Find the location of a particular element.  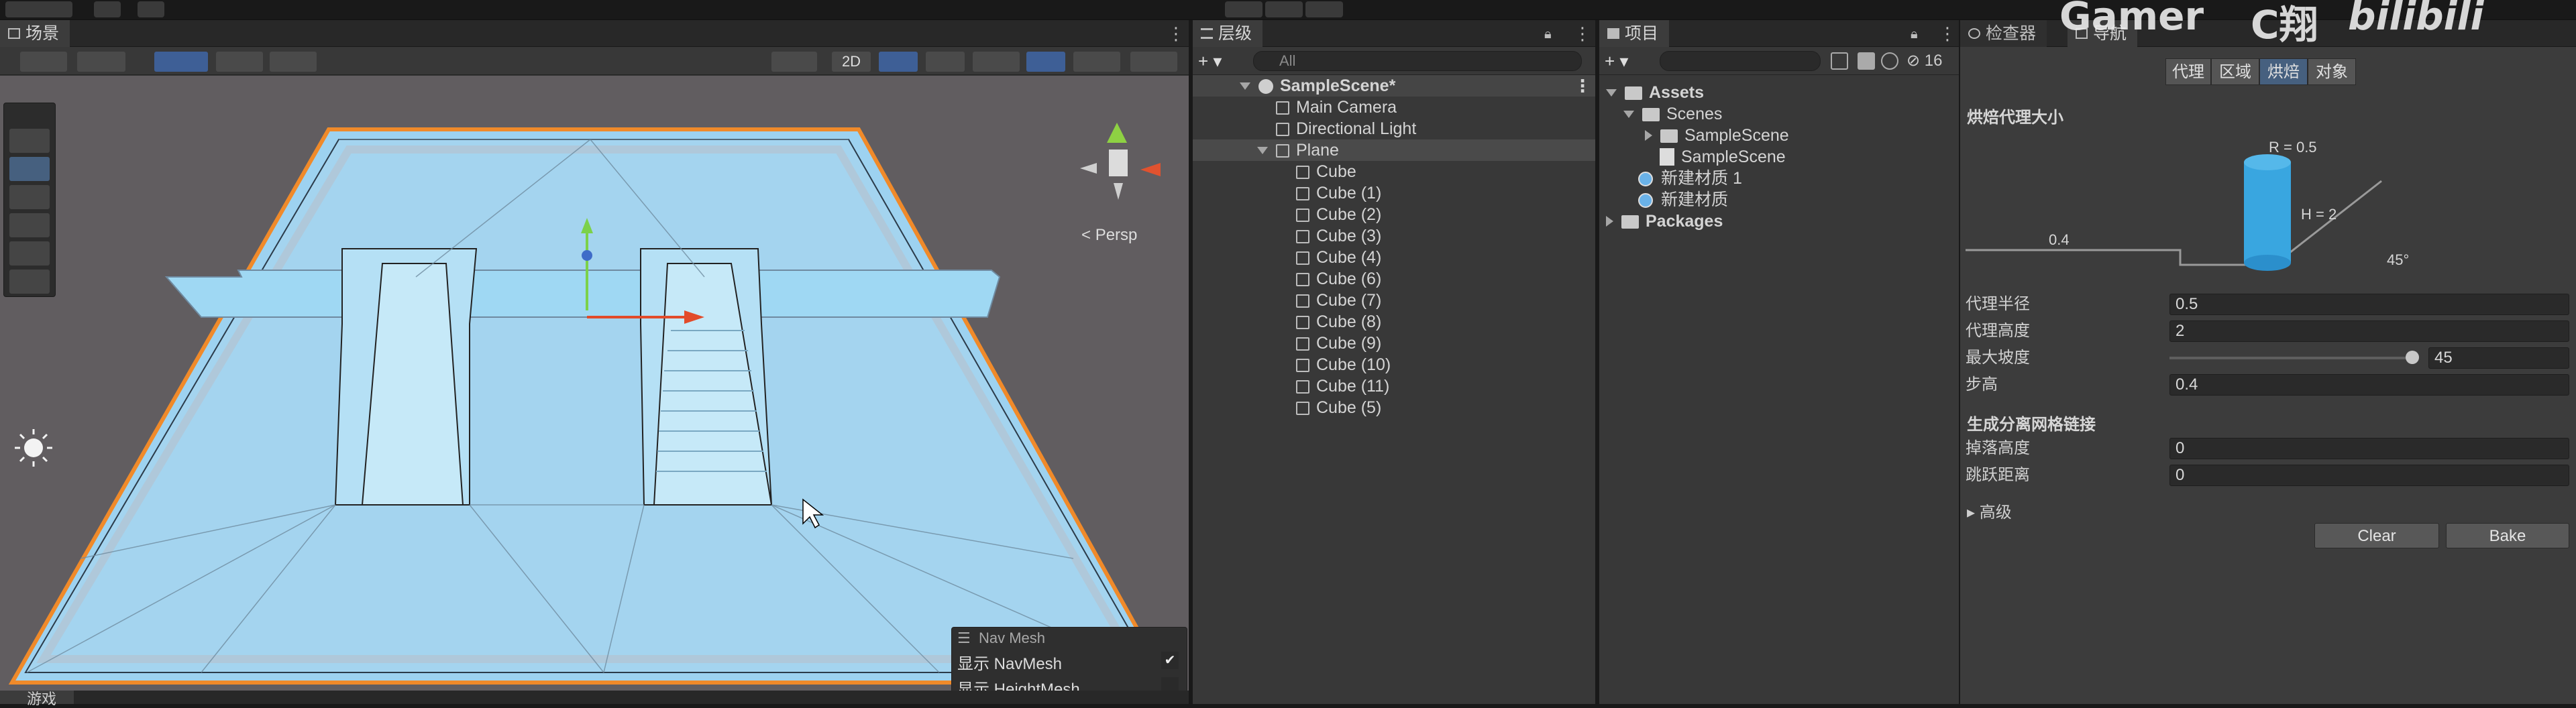

grid-snap-button is located at coordinates (181, 62).